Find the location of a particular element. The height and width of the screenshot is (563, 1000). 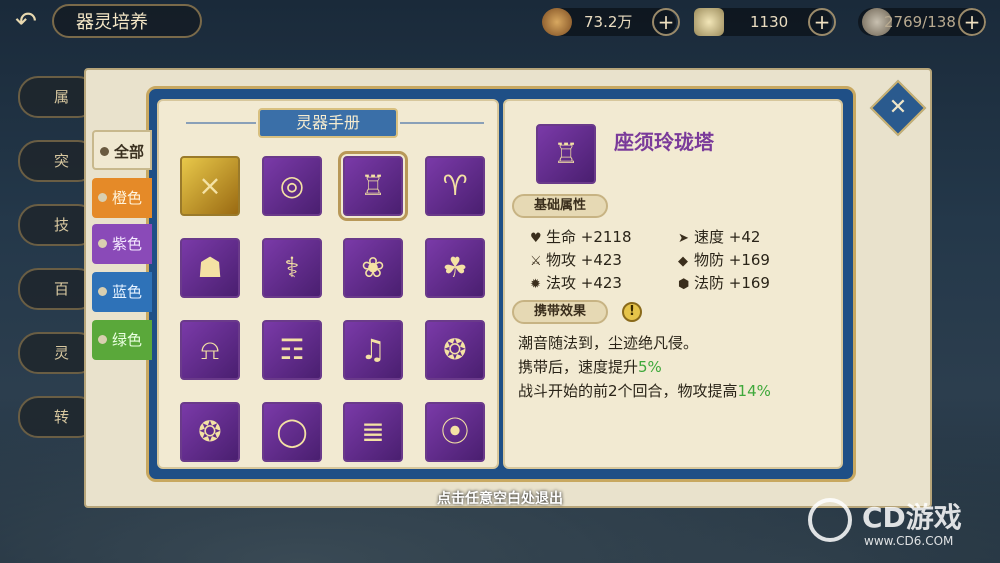

jade-bracelet-icon: ◯ is located at coordinates (292, 431).